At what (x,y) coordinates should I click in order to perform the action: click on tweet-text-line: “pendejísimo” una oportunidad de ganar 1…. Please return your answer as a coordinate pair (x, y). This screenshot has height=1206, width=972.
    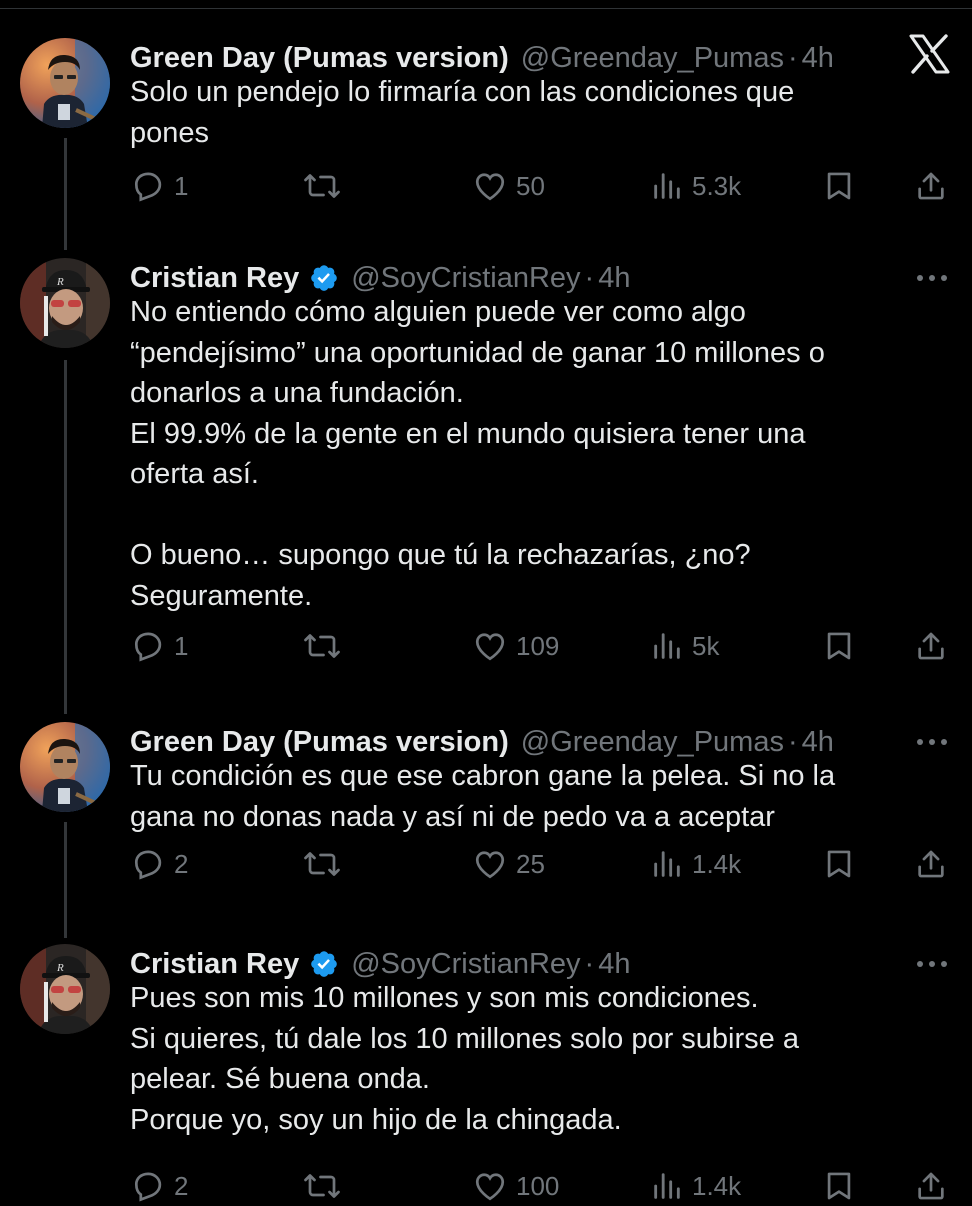
    Looking at the image, I should click on (477, 352).